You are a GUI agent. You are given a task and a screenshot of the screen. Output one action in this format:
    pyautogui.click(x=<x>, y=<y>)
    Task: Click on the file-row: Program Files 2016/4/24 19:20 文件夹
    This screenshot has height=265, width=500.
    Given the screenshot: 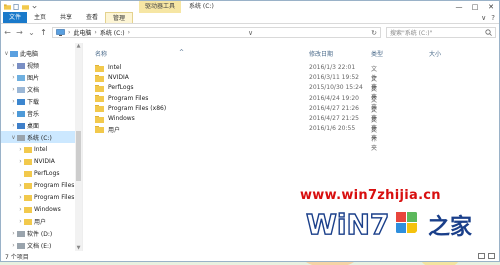 What is the action you would take?
    pyautogui.click(x=236, y=108)
    